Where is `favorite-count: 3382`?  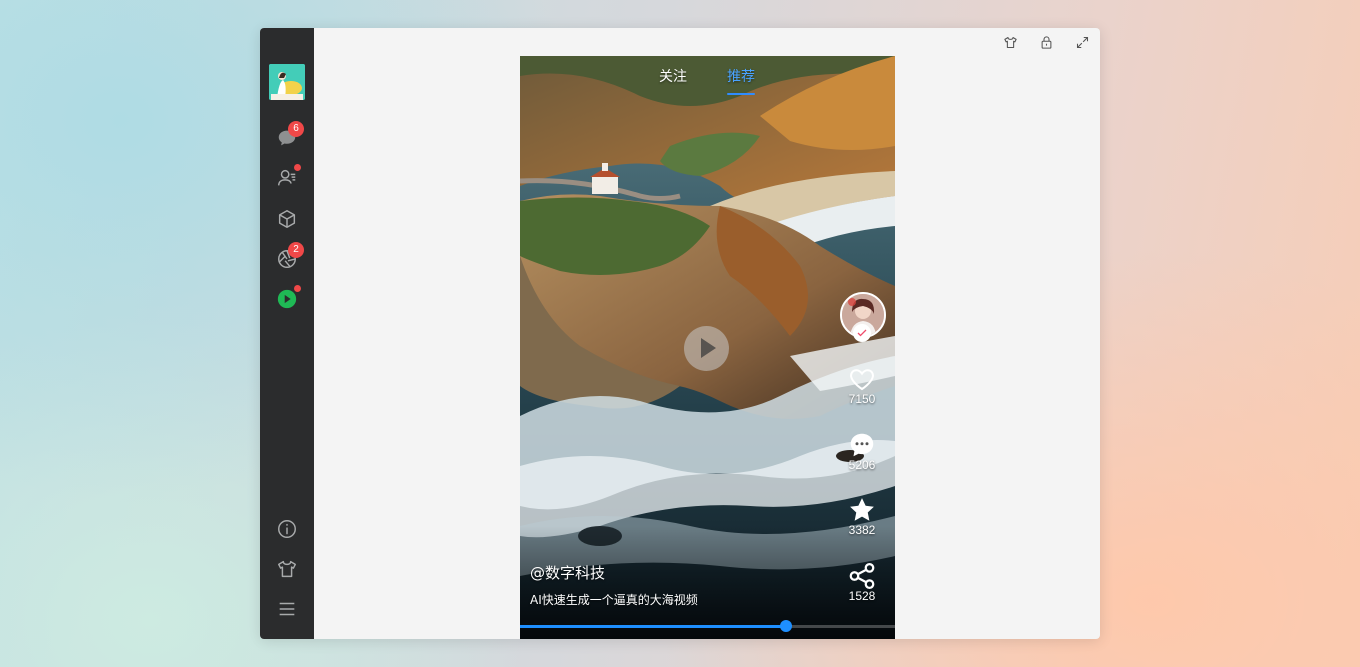
favorite-count: 3382 is located at coordinates (862, 530).